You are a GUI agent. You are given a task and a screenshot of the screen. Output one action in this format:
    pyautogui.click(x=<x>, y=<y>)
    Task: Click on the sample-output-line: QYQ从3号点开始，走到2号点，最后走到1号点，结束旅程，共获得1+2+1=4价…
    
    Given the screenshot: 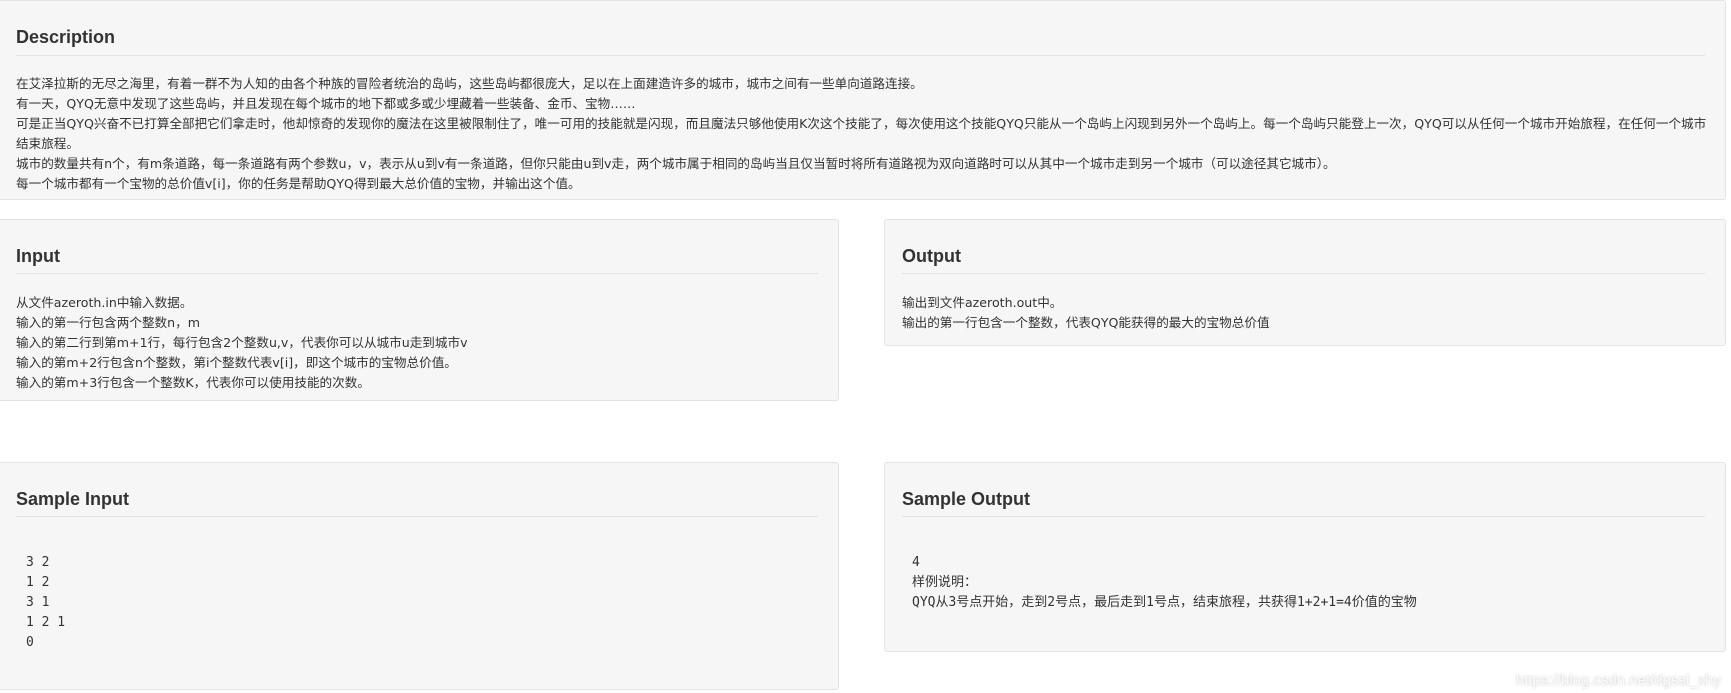 What is the action you would take?
    pyautogui.click(x=1164, y=602)
    